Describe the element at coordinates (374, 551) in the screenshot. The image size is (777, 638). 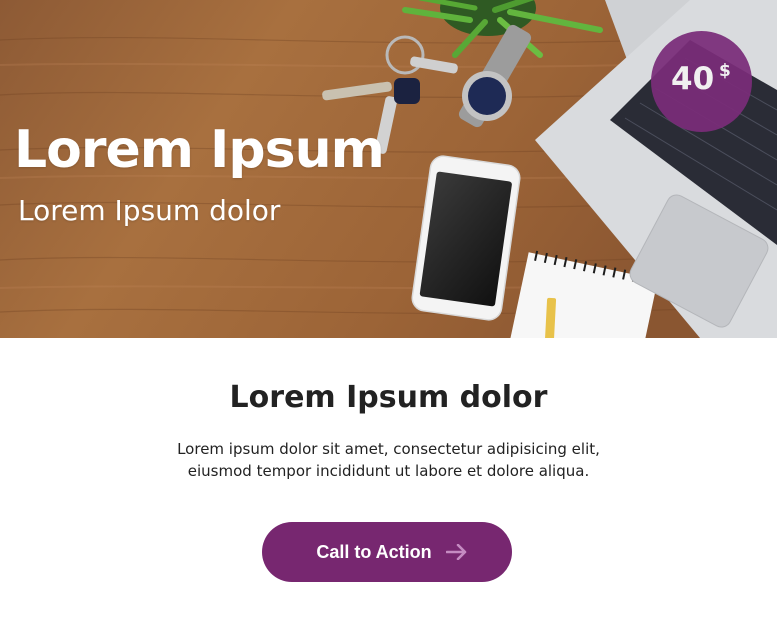
I see `call-to-action-label: Call to Action` at that location.